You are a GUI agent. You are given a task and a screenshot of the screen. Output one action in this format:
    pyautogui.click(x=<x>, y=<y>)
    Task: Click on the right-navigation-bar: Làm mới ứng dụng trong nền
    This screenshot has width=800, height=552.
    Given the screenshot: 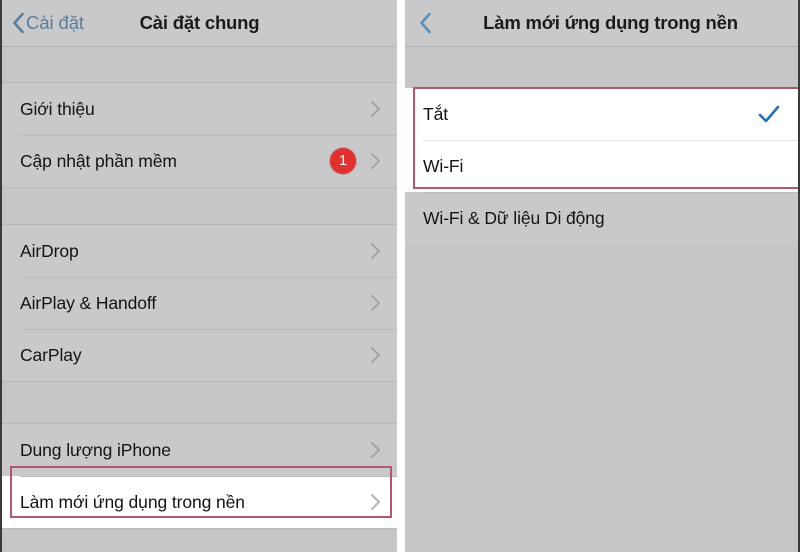 What is the action you would take?
    pyautogui.click(x=601, y=23)
    